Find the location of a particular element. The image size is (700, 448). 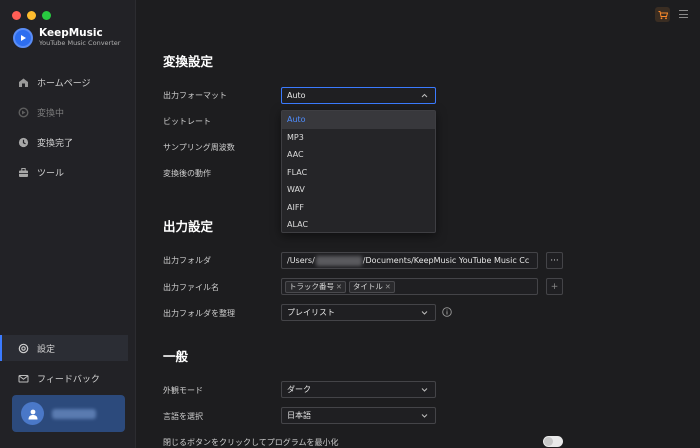

app-name: KeepMusic is located at coordinates (71, 33).